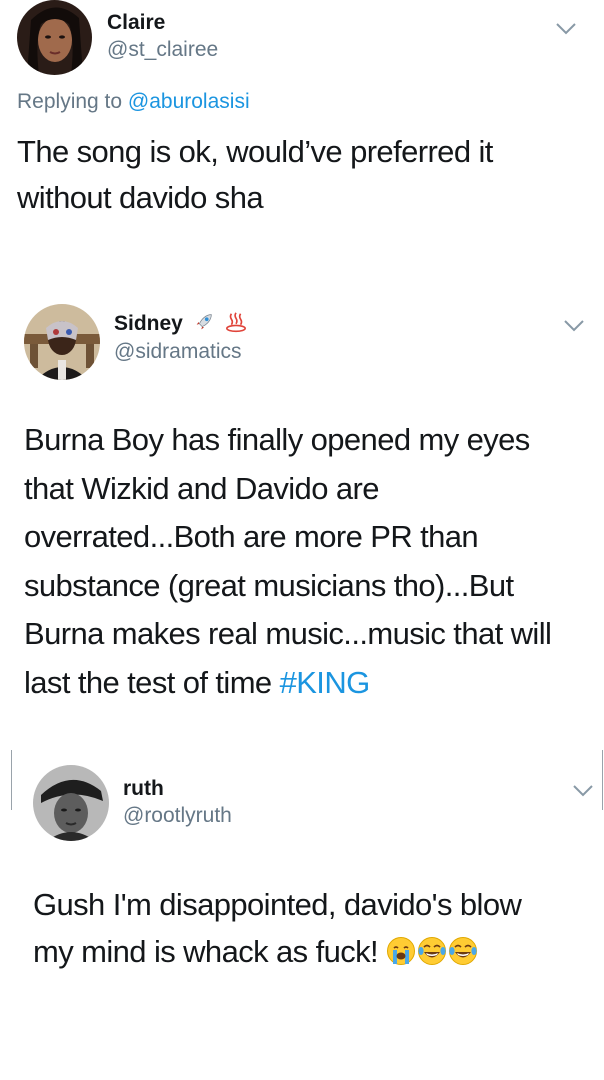 Image resolution: width=604 pixels, height=1080 pixels. Describe the element at coordinates (236, 322) in the screenshot. I see `hot-springs-icon` at that location.